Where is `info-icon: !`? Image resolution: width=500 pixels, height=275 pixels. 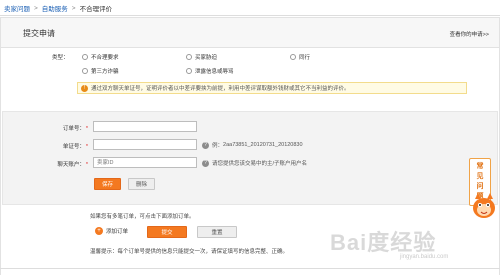
info-icon: ! is located at coordinates (84, 88).